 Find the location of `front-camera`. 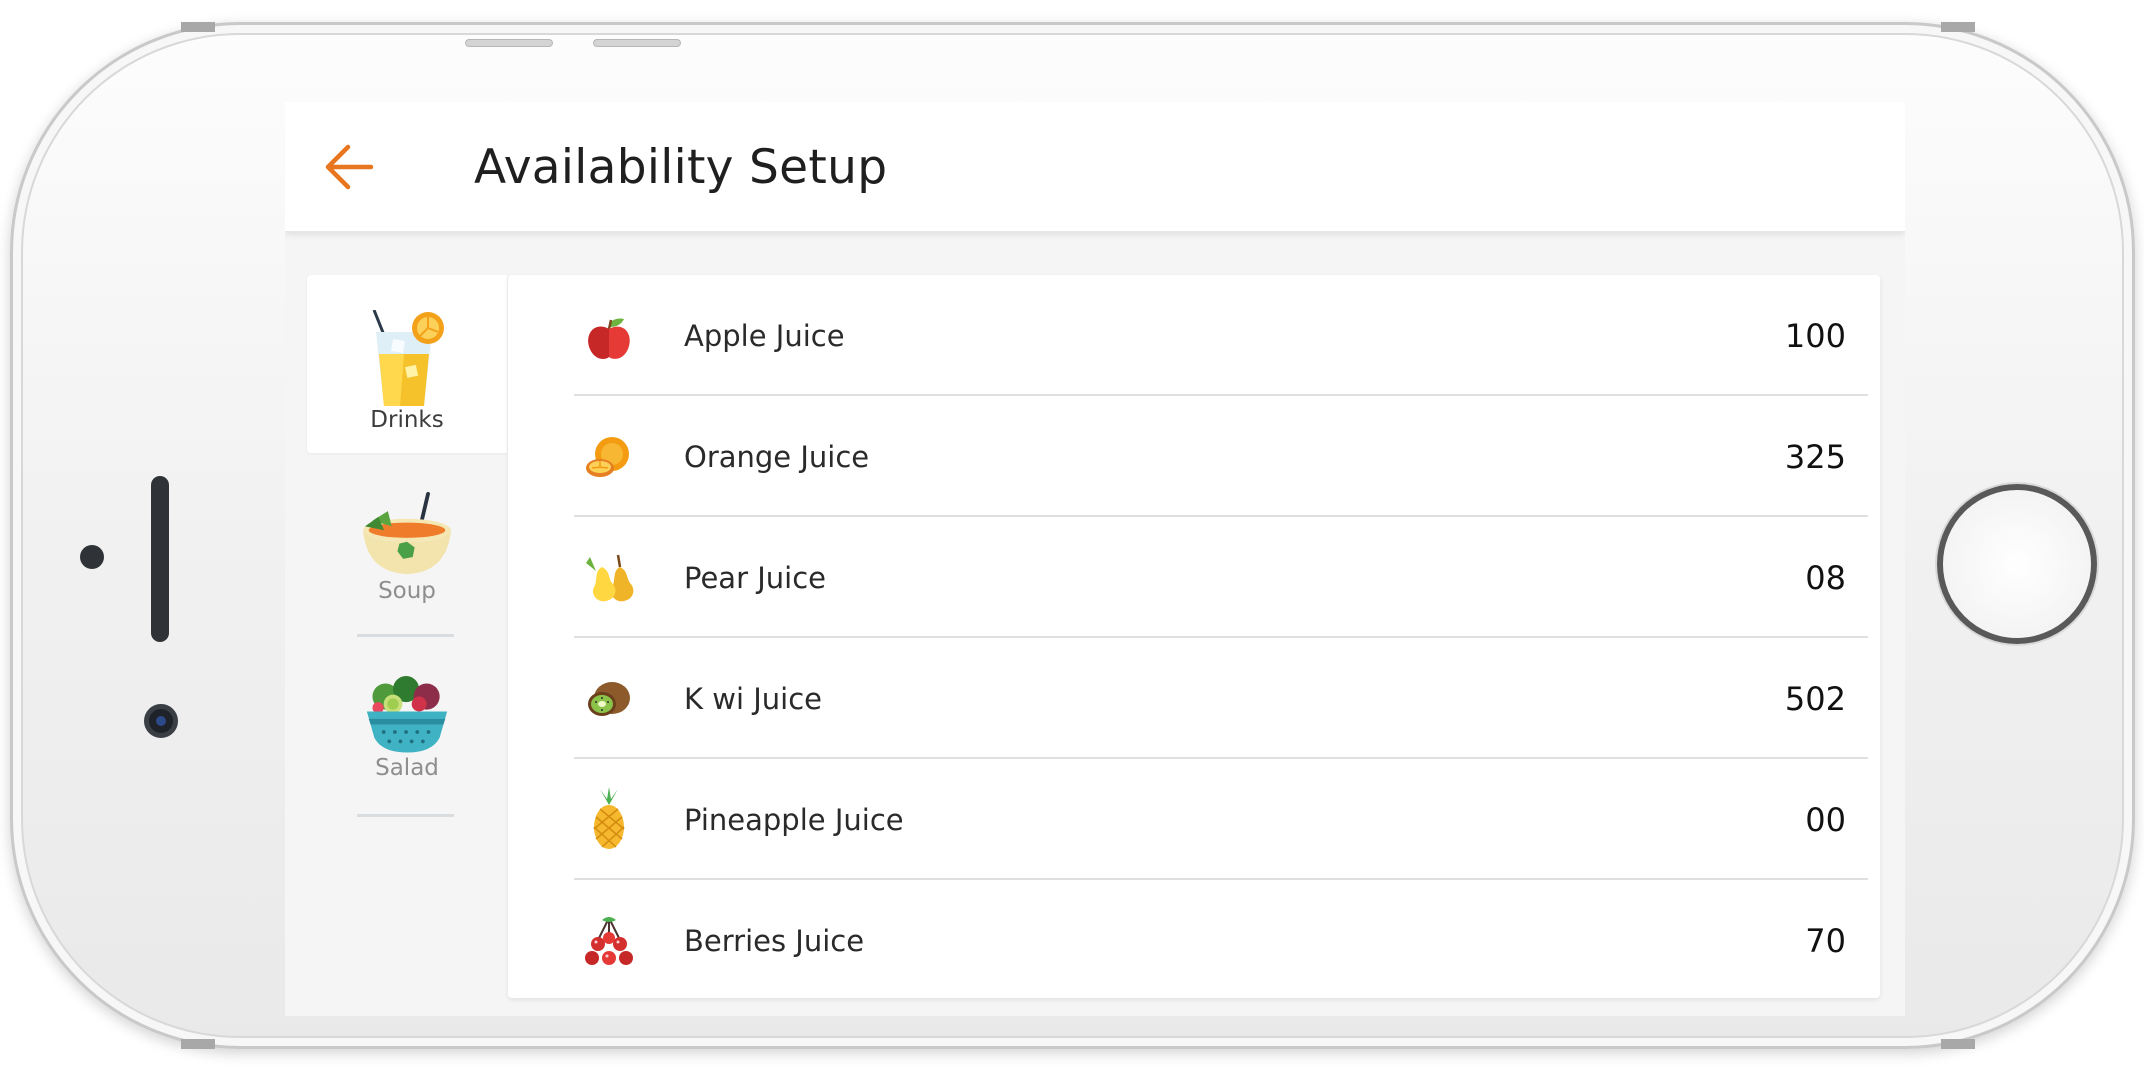

front-camera is located at coordinates (161, 721).